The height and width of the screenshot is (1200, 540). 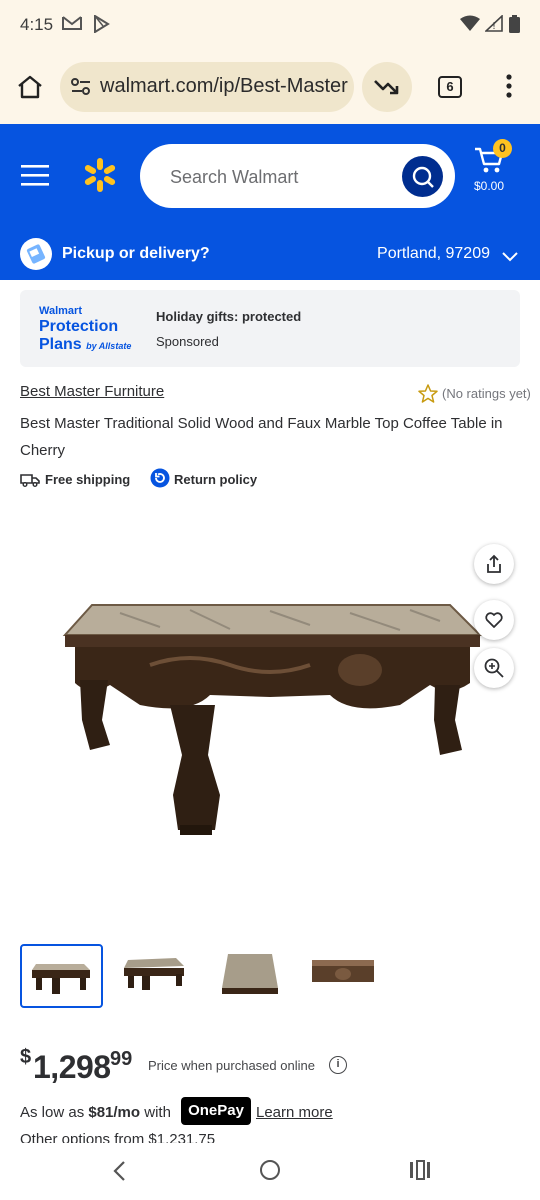 I want to click on battery-icon, so click(x=514, y=26).